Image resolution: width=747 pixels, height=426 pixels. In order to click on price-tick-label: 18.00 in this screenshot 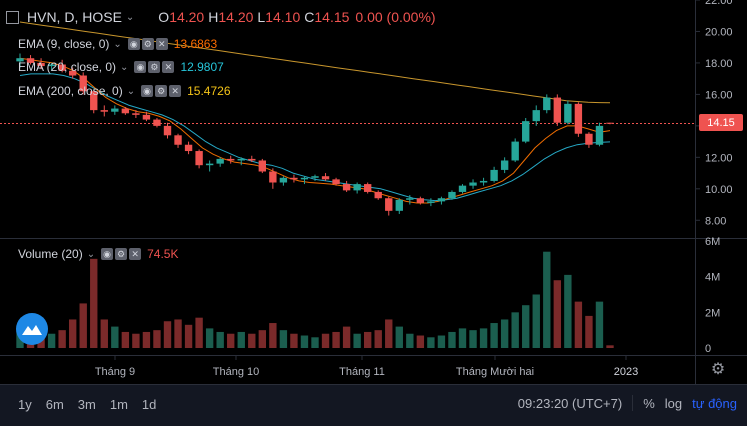, I will do `click(719, 64)`.